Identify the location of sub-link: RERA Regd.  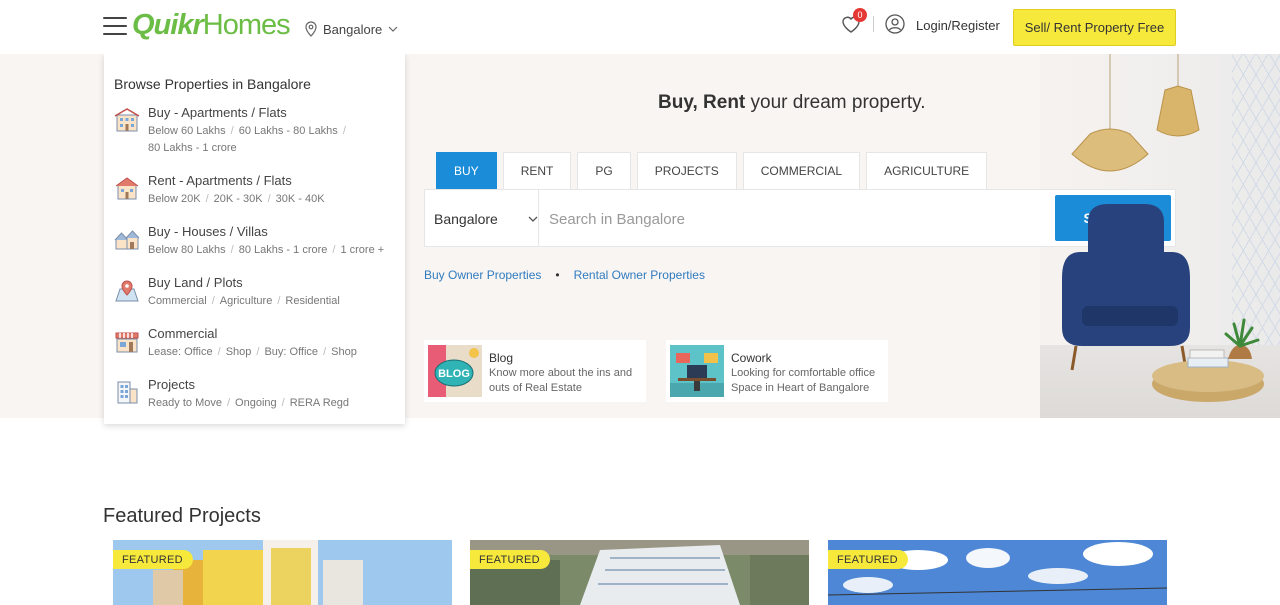
(319, 403).